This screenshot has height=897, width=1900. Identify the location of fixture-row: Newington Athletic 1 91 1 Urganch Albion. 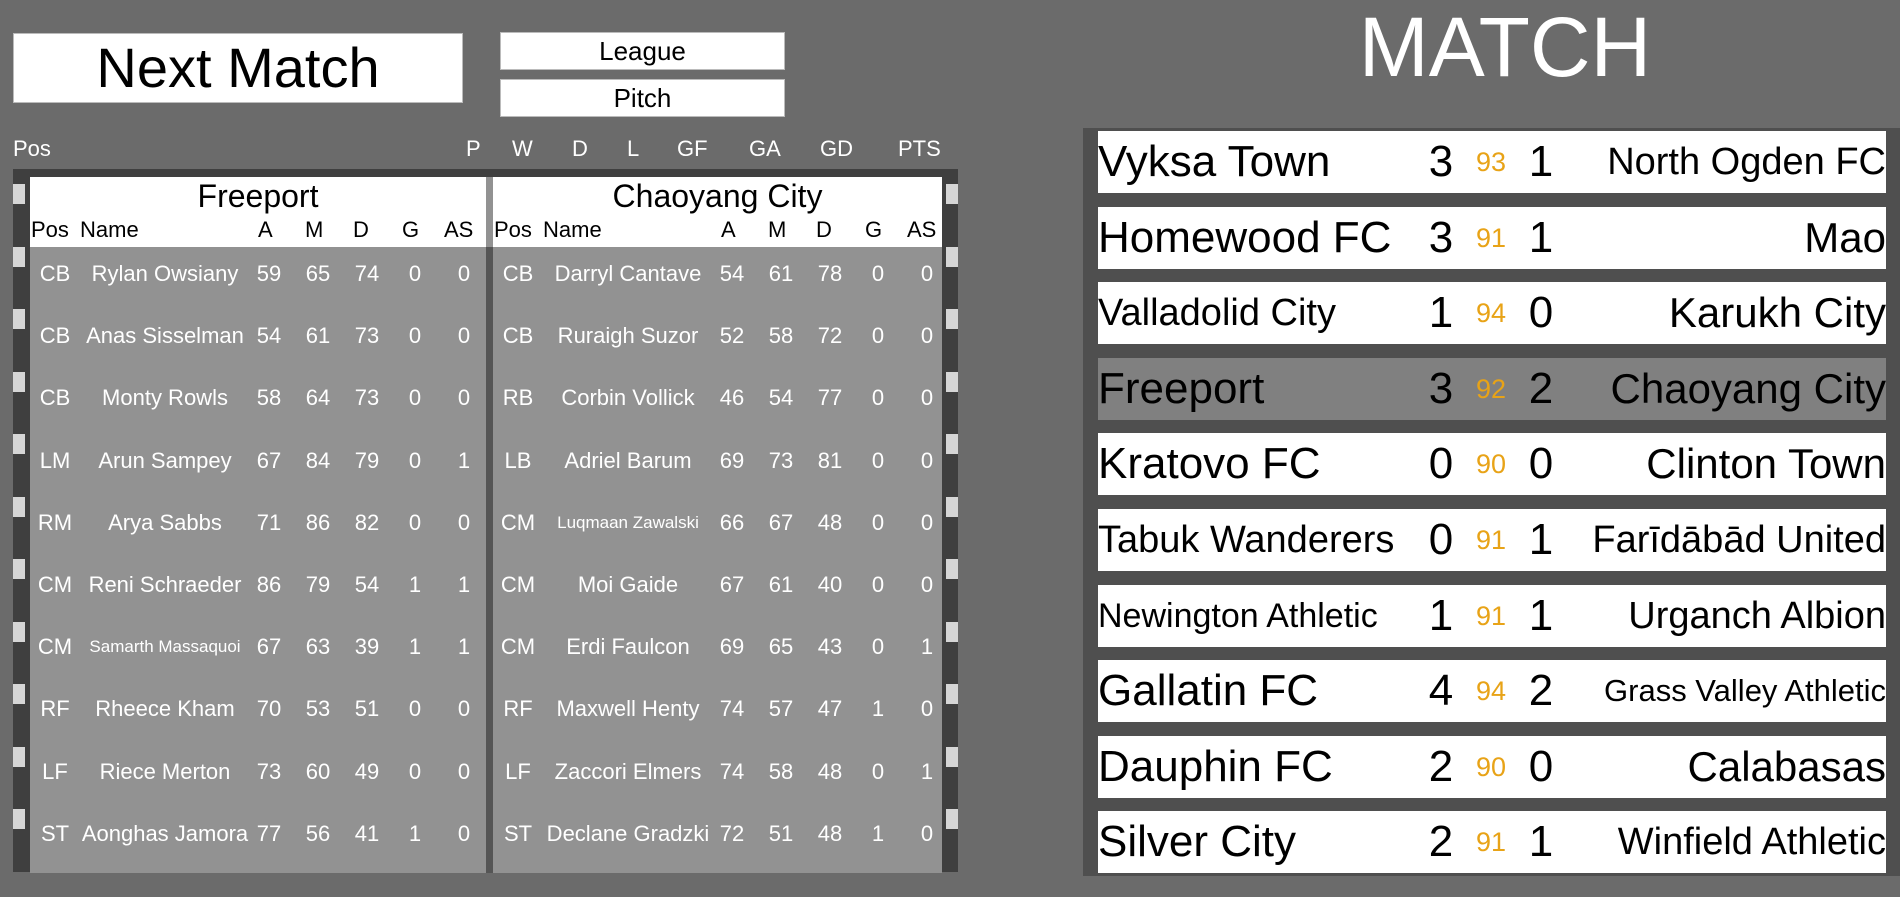
(1492, 615).